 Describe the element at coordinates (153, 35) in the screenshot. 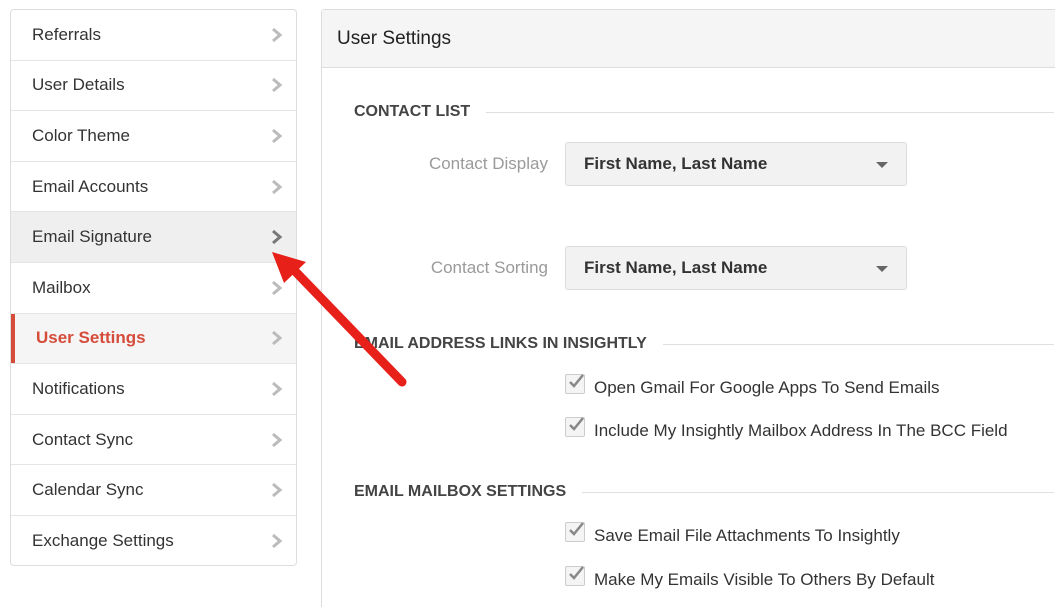

I see `sidebar-item-referrals: Referrals` at that location.